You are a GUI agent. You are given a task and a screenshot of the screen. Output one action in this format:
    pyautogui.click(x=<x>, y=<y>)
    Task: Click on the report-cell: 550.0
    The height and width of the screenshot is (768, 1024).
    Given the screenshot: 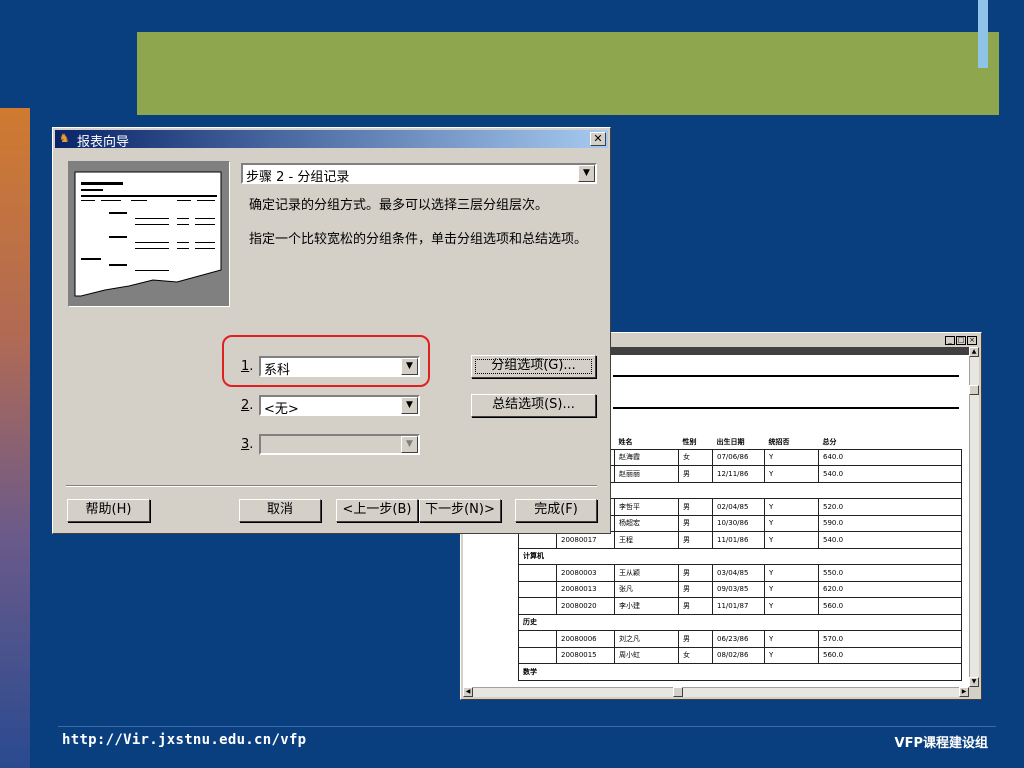 What is the action you would take?
    pyautogui.click(x=890, y=573)
    